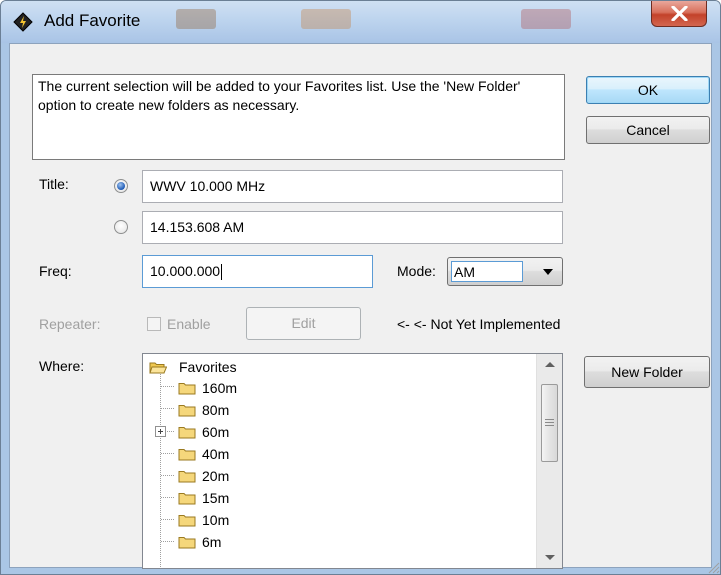  I want to click on tree-item-label: 6m, so click(212, 542).